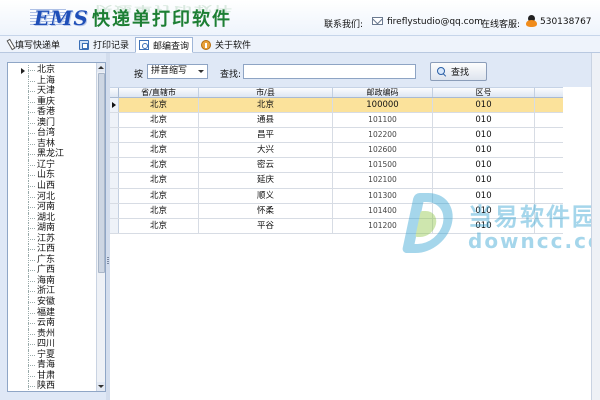 Image resolution: width=600 pixels, height=400 pixels. What do you see at coordinates (52, 249) in the screenshot?
I see `tree-item-province: 江西` at bounding box center [52, 249].